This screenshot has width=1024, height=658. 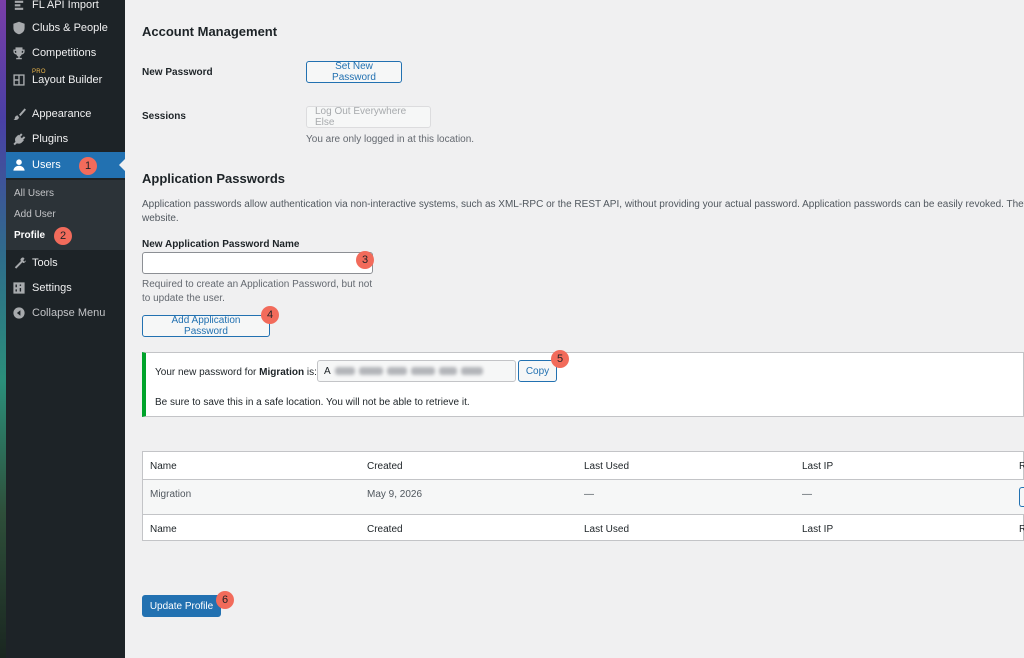 What do you see at coordinates (807, 494) in the screenshot?
I see `row-last-ip: —` at bounding box center [807, 494].